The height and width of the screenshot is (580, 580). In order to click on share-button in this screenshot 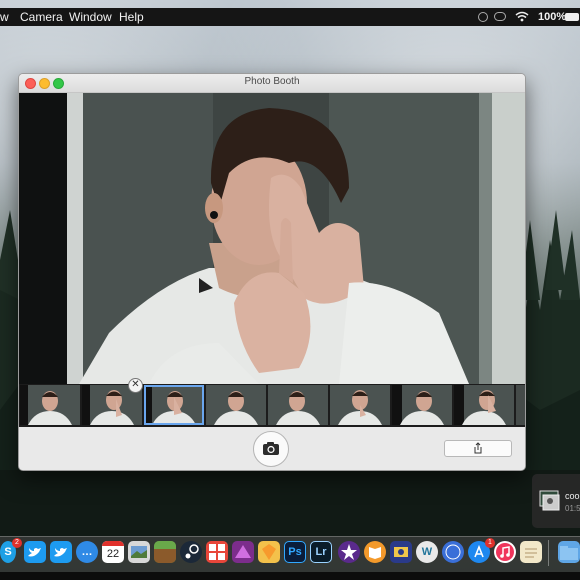, I will do `click(478, 448)`.